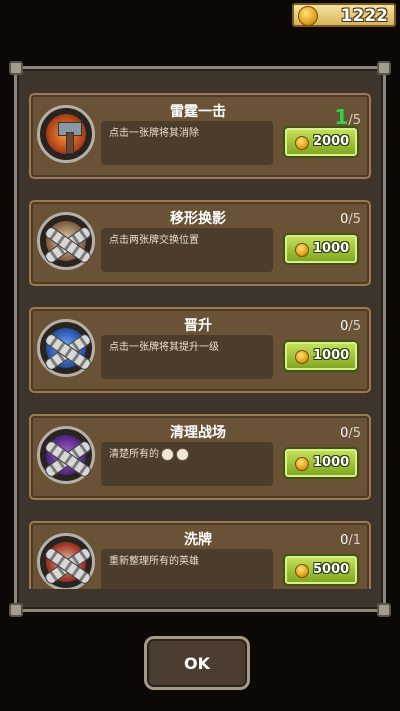  I want to click on buy-button: 2000, so click(321, 142).